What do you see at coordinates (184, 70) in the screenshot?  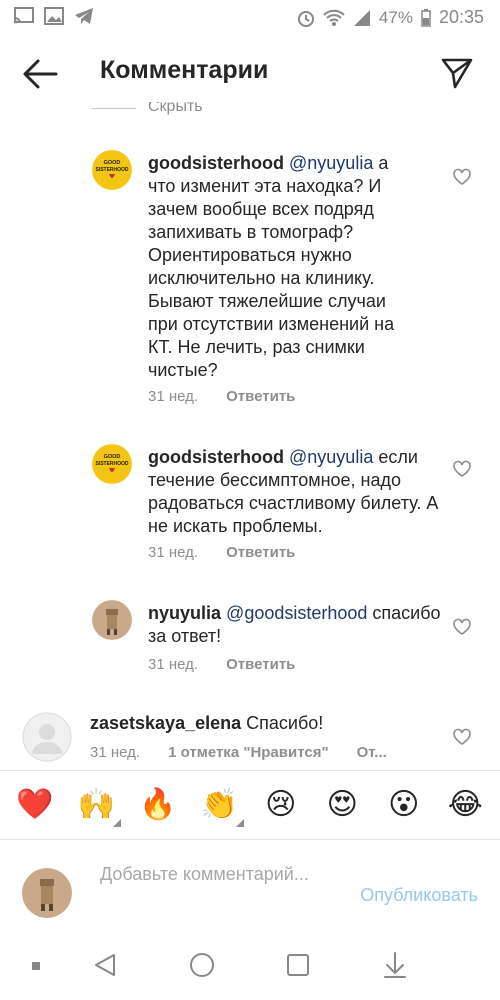 I see `page-title: Комментарии` at bounding box center [184, 70].